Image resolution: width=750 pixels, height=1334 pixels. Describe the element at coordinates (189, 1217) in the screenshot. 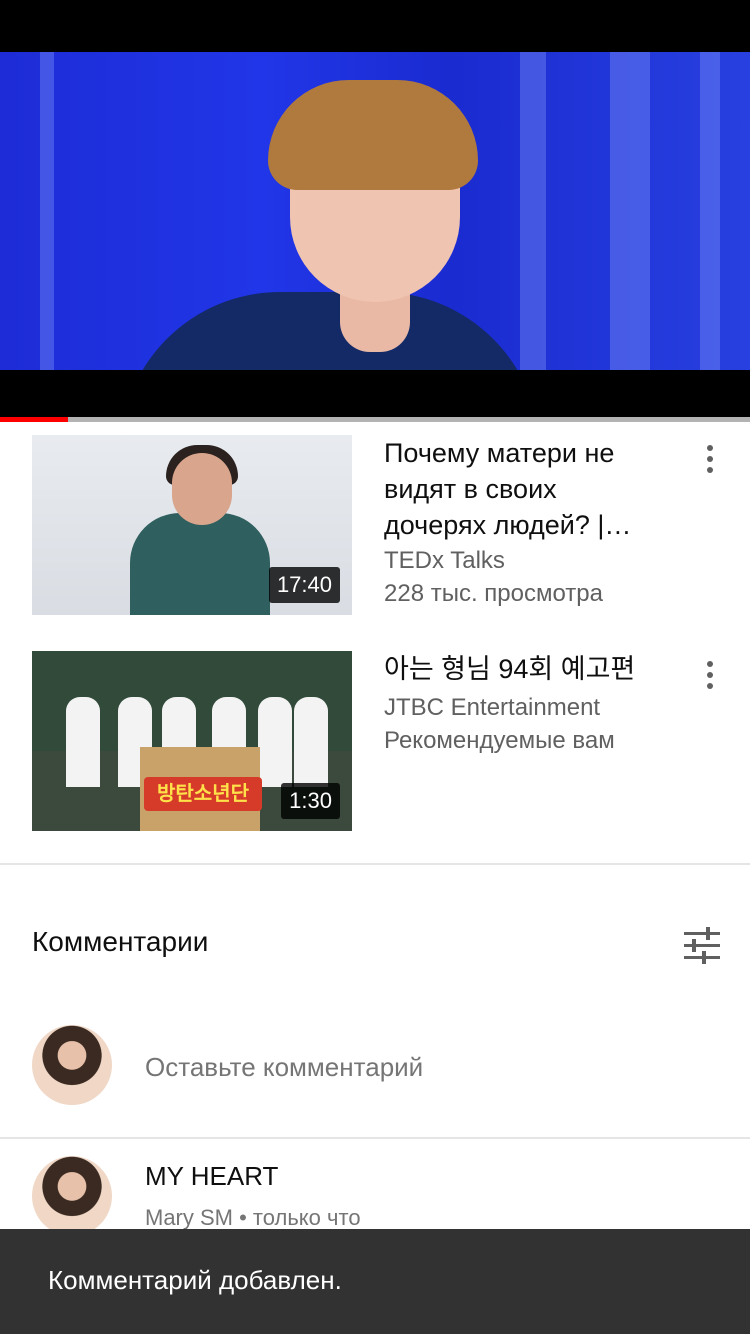

I see `comment-author: Mary SM` at that location.